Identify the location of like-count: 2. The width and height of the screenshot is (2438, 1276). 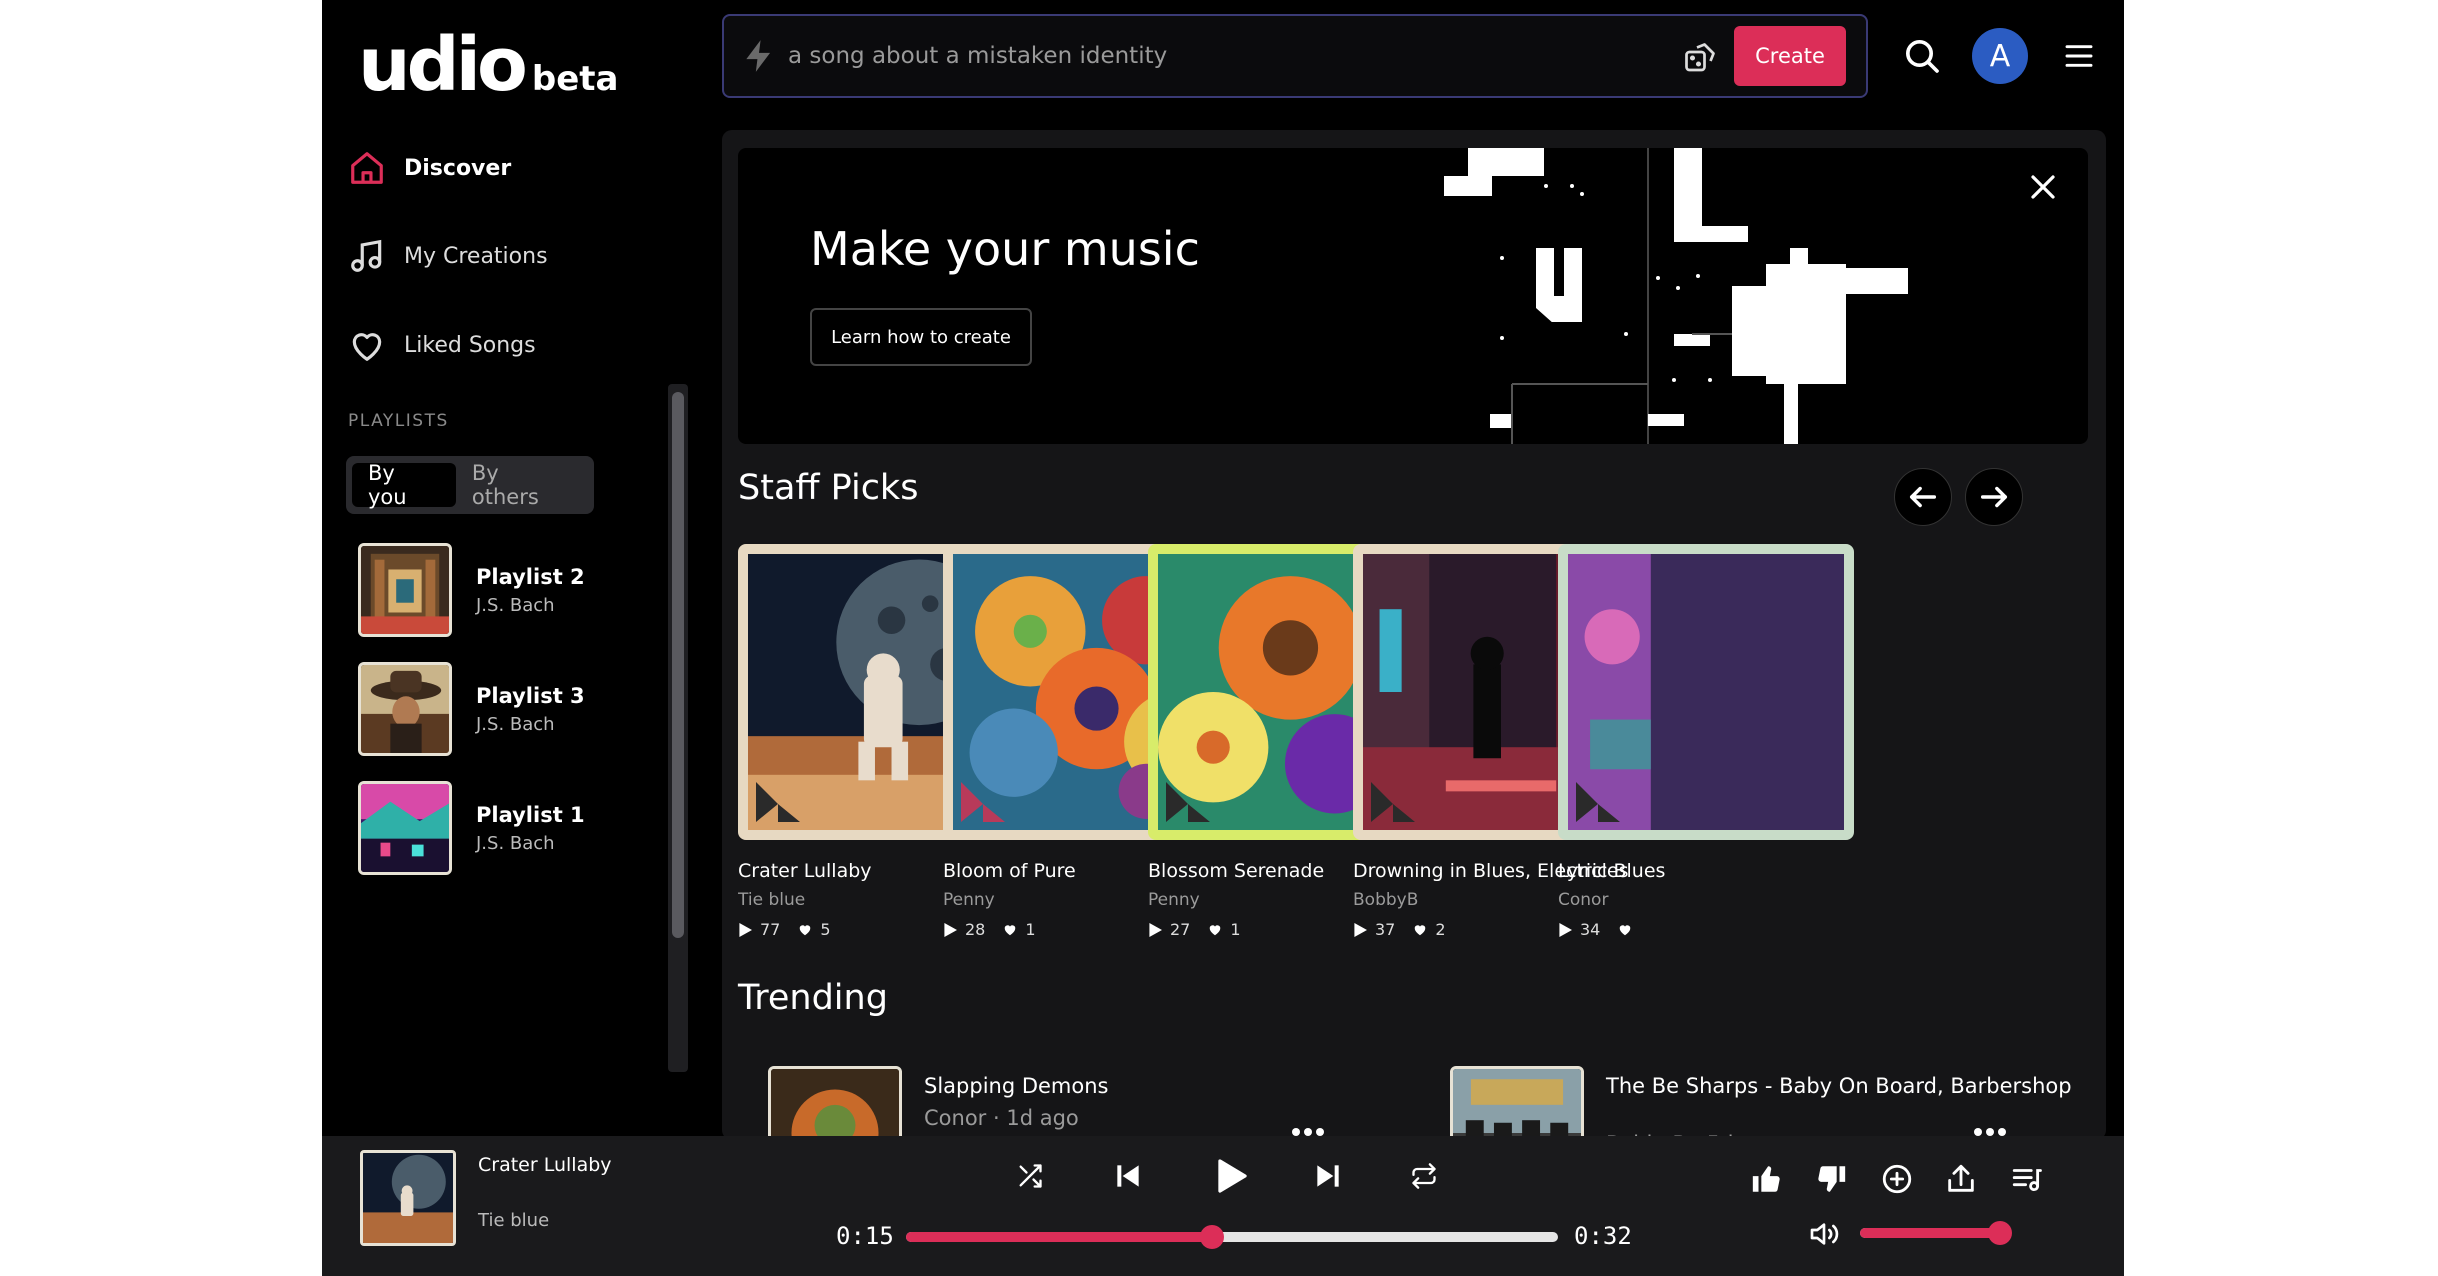
(1440, 929).